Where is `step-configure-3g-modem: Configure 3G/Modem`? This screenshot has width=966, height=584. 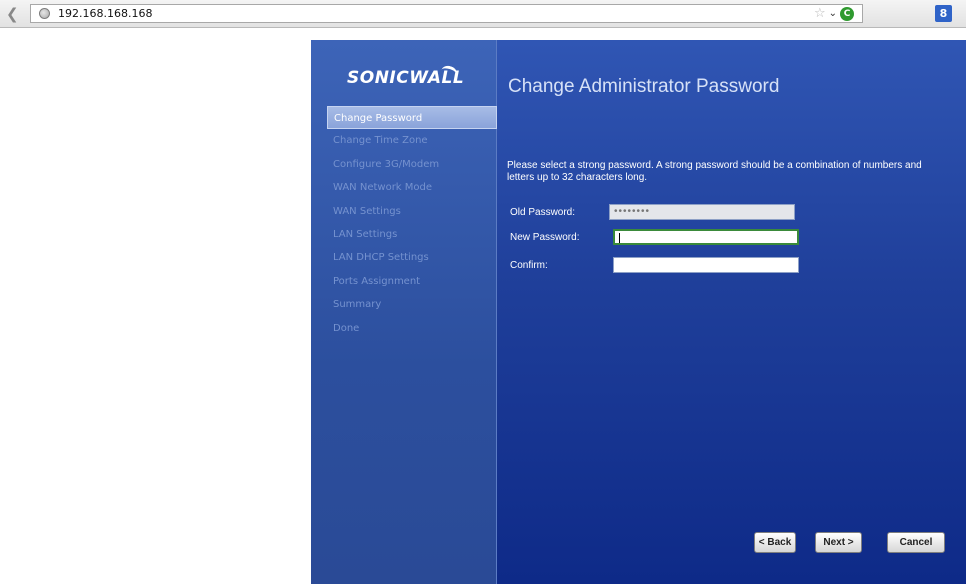
step-configure-3g-modem: Configure 3G/Modem is located at coordinates (386, 164).